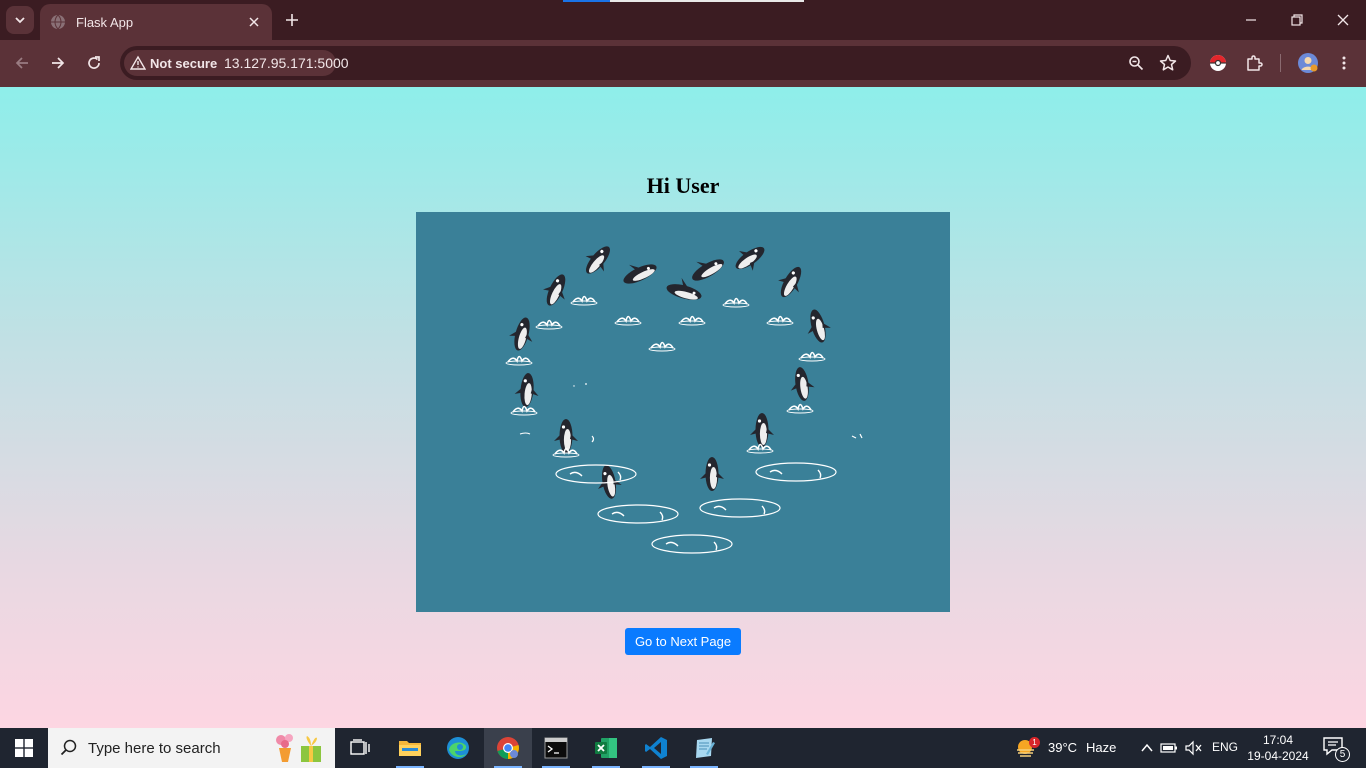 The height and width of the screenshot is (768, 1366). Describe the element at coordinates (1218, 63) in the screenshot. I see `pokeball-extension-icon` at that location.